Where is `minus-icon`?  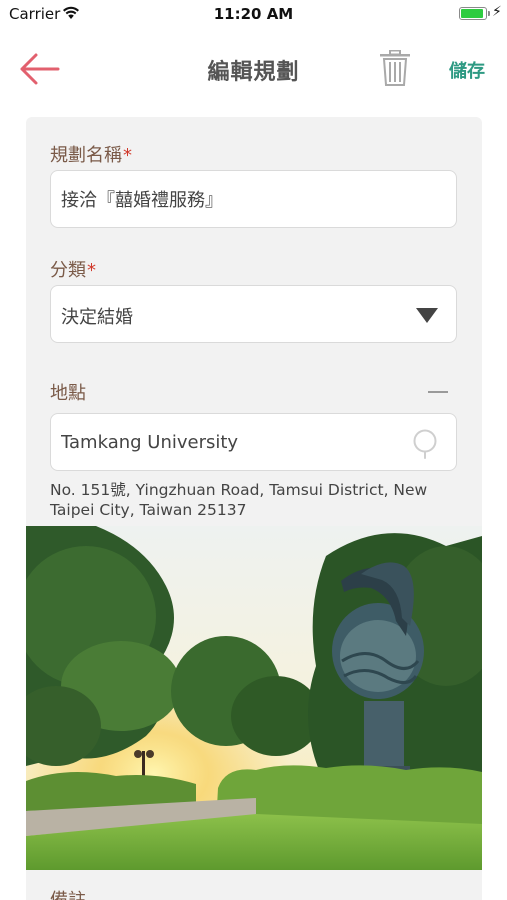 minus-icon is located at coordinates (438, 392).